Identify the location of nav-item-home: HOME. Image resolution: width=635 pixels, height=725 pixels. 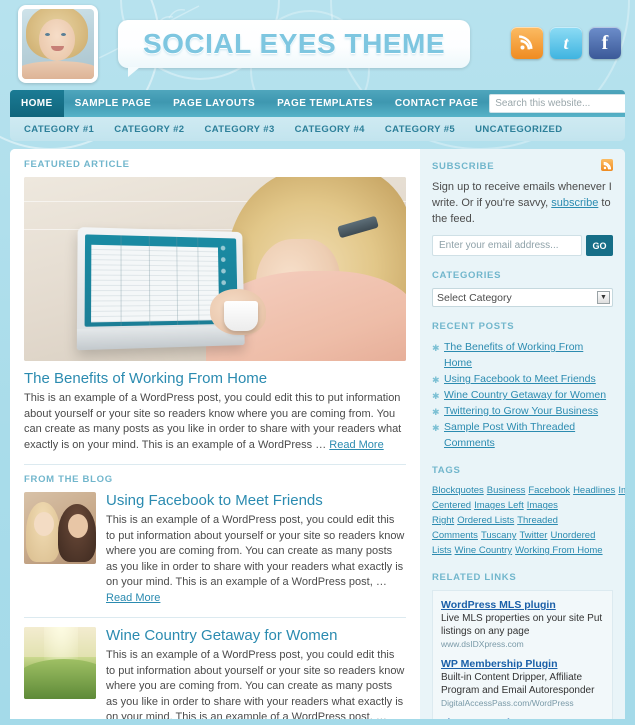
(37, 103).